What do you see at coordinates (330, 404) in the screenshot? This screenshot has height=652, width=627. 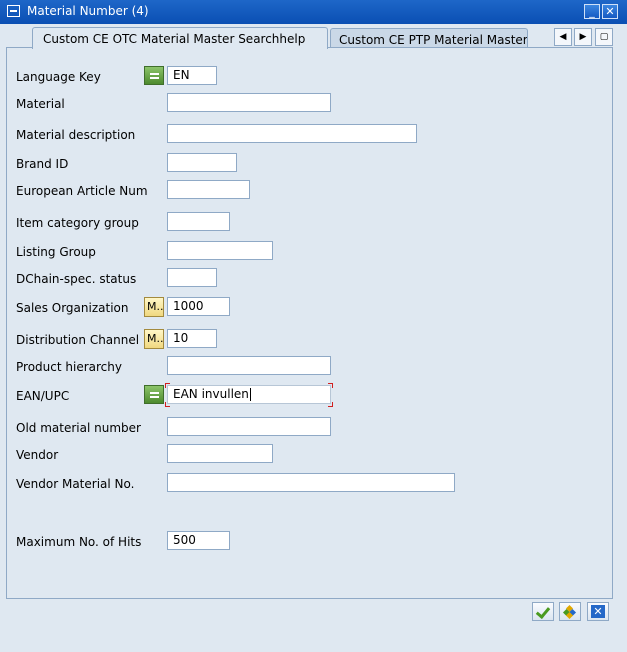 I see `focus-corner-br` at bounding box center [330, 404].